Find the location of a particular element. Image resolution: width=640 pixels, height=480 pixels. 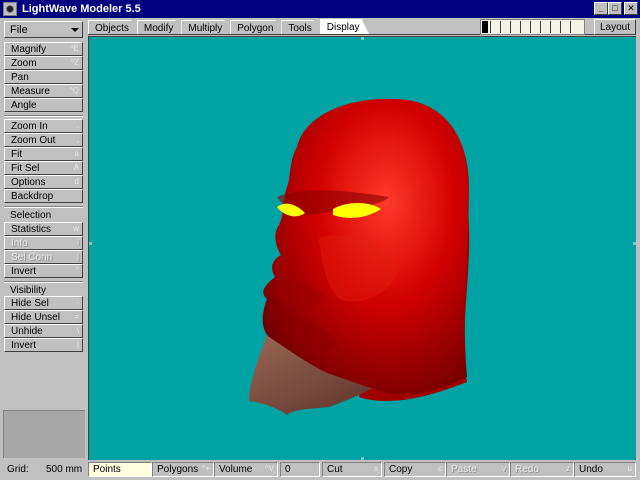

options-label: Options is located at coordinates (28, 182).